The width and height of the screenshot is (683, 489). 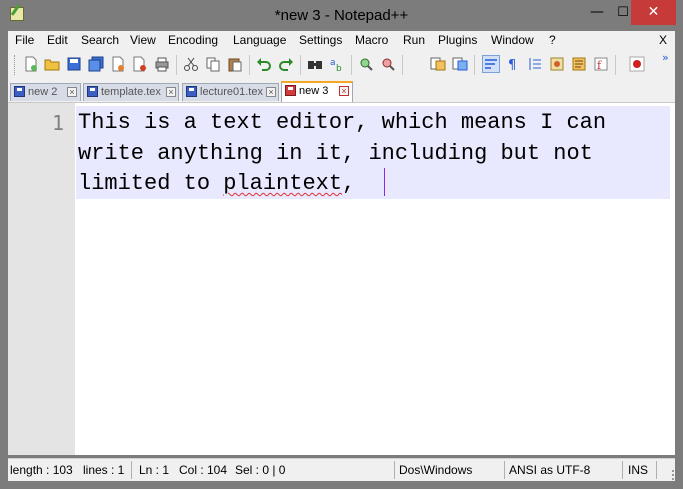 I want to click on tab-lecture01-tex: lecture01.tex ×, so click(x=230, y=92).